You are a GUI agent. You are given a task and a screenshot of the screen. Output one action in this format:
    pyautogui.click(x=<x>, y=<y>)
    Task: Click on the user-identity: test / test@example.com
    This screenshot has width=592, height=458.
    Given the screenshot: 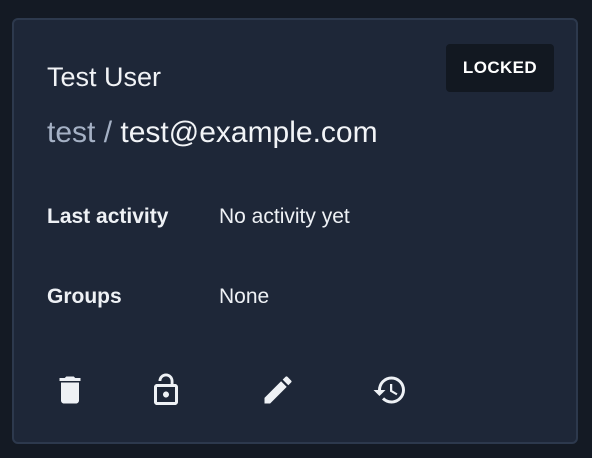 What is the action you would take?
    pyautogui.click(x=212, y=133)
    